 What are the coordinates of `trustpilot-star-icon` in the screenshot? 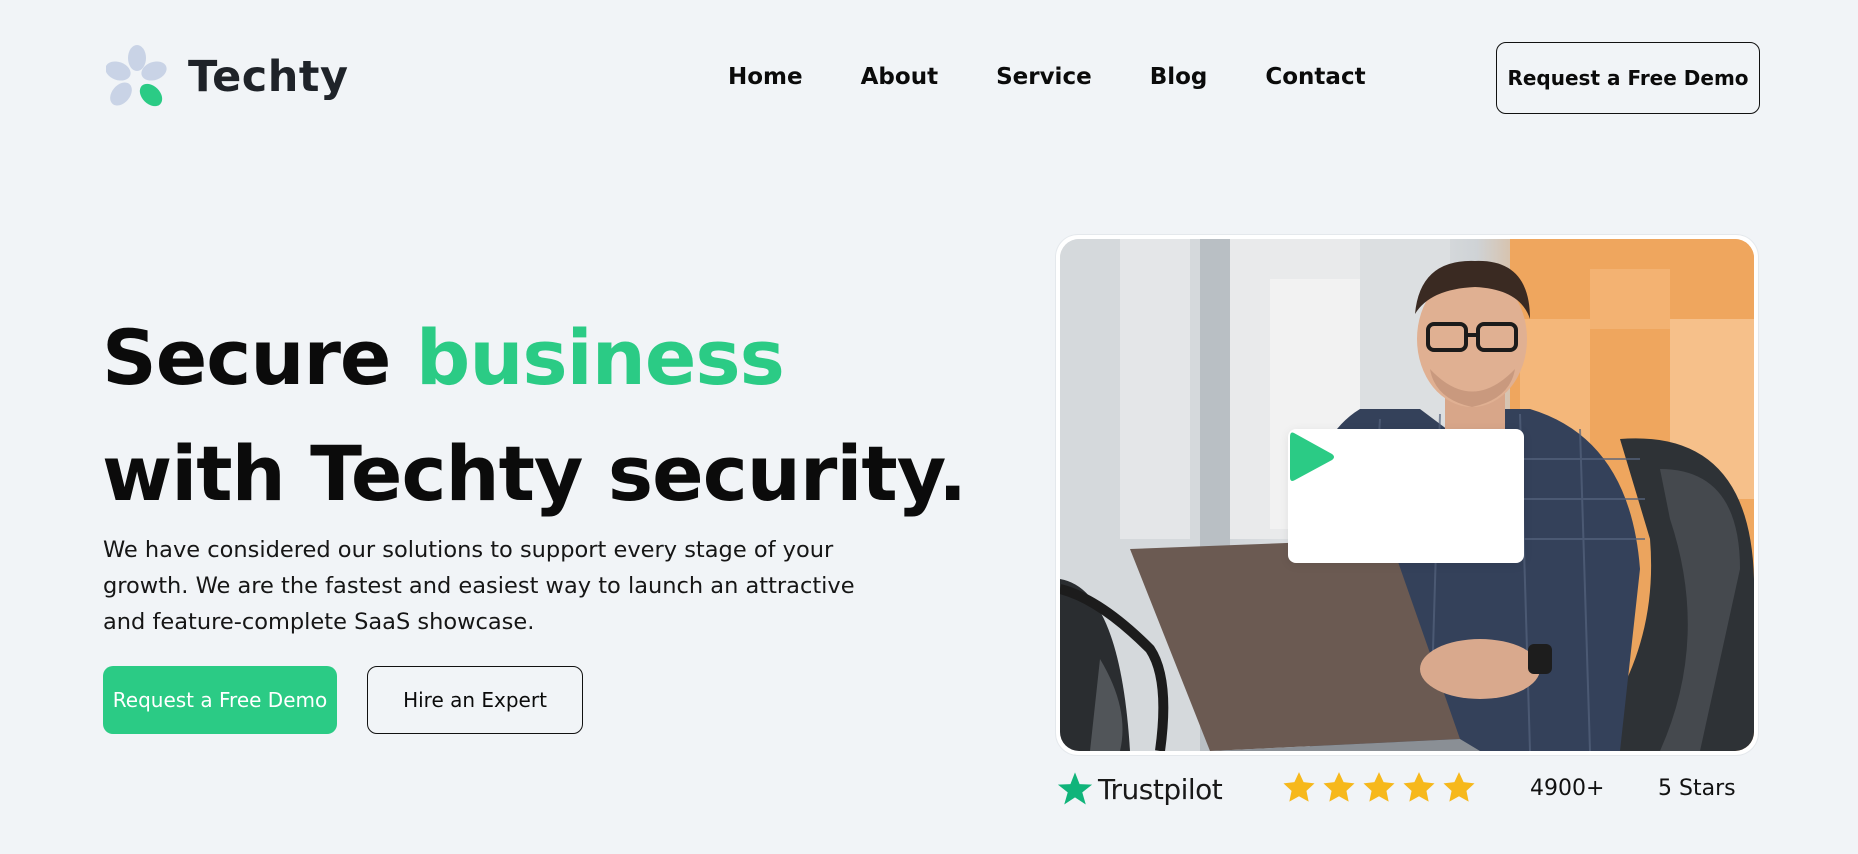 It's located at (1075, 788).